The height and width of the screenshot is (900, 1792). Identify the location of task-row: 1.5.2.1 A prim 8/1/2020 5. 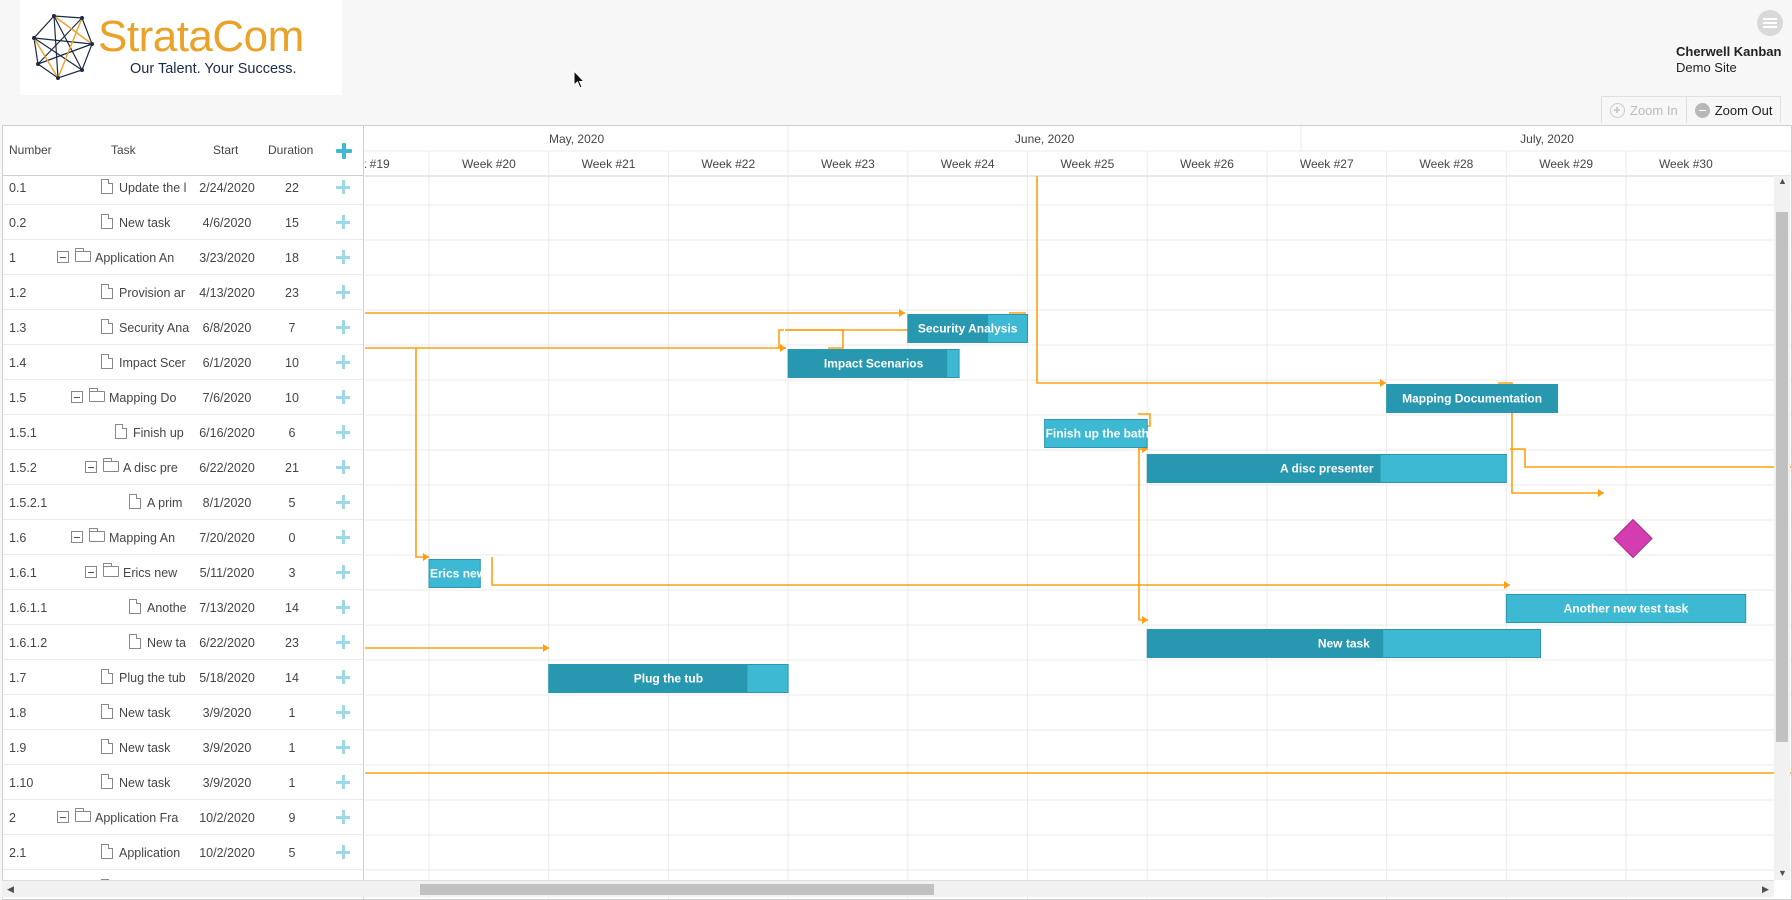
(183, 502).